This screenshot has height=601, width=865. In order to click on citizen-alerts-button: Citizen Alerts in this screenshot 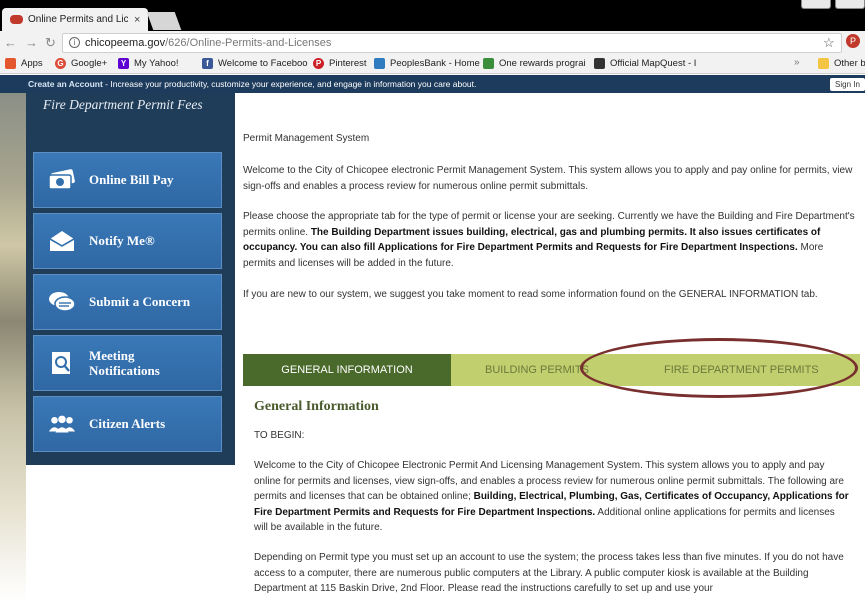, I will do `click(127, 424)`.